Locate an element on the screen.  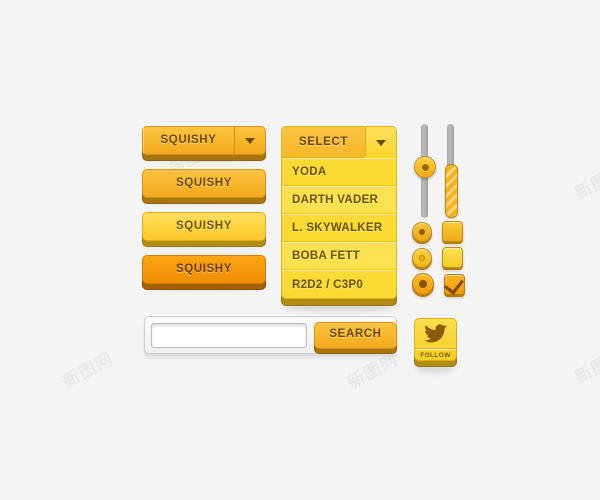
slider-handle is located at coordinates (425, 167).